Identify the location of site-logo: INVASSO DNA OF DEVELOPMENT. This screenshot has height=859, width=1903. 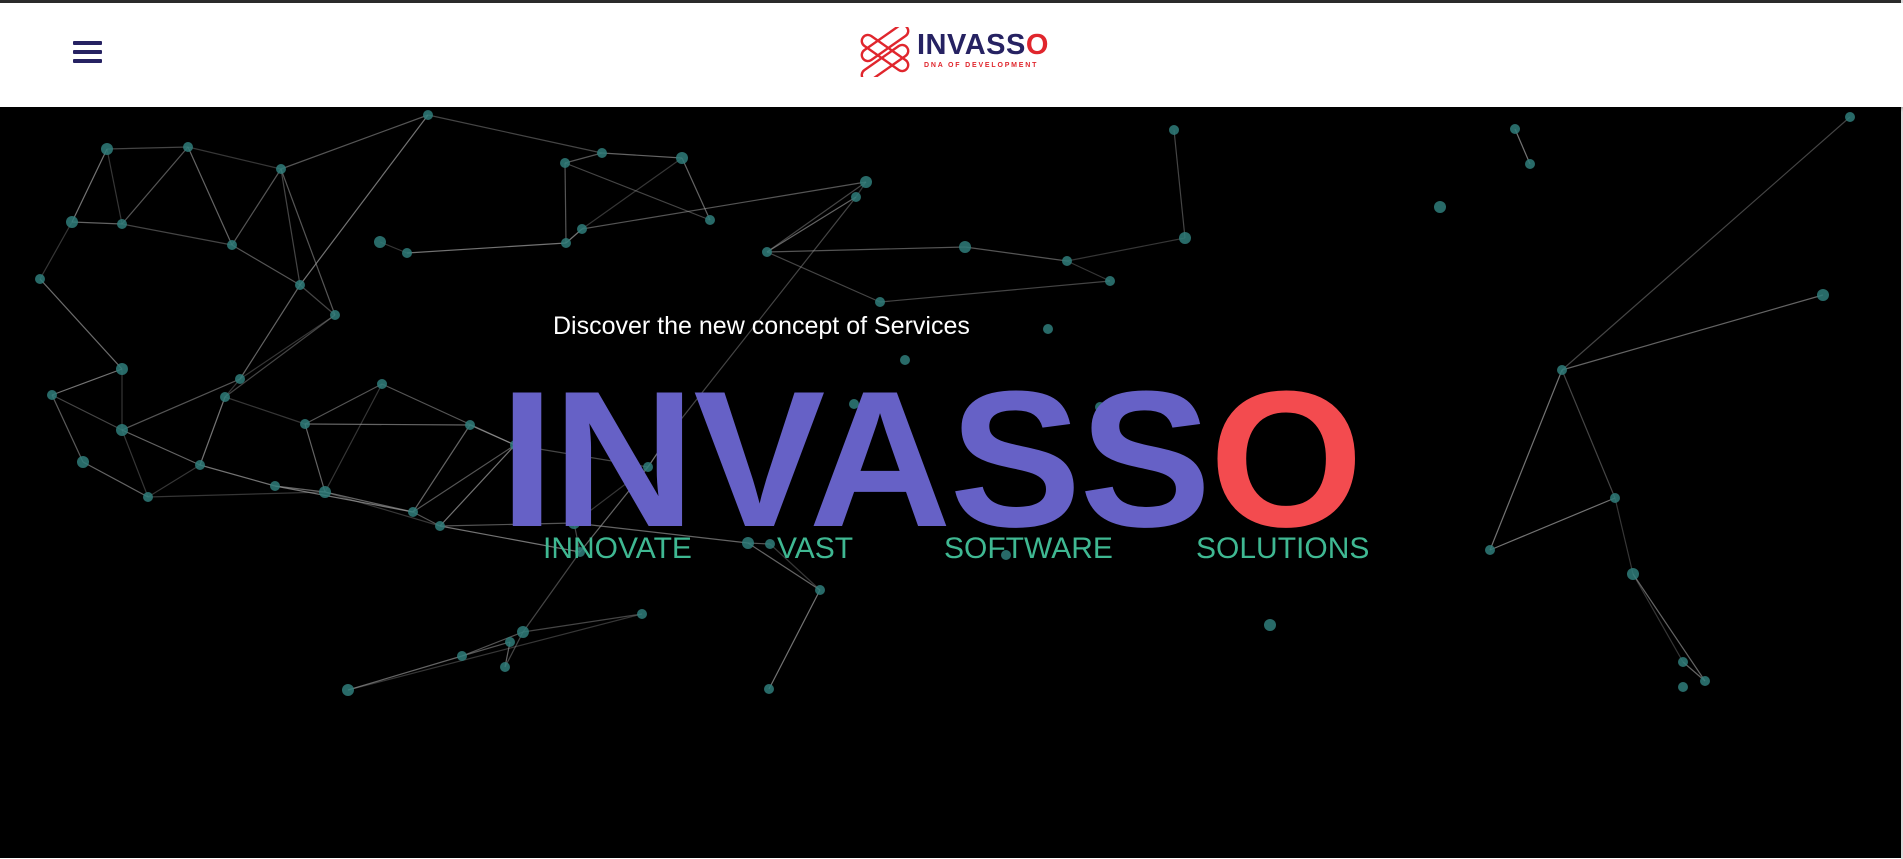
(954, 52).